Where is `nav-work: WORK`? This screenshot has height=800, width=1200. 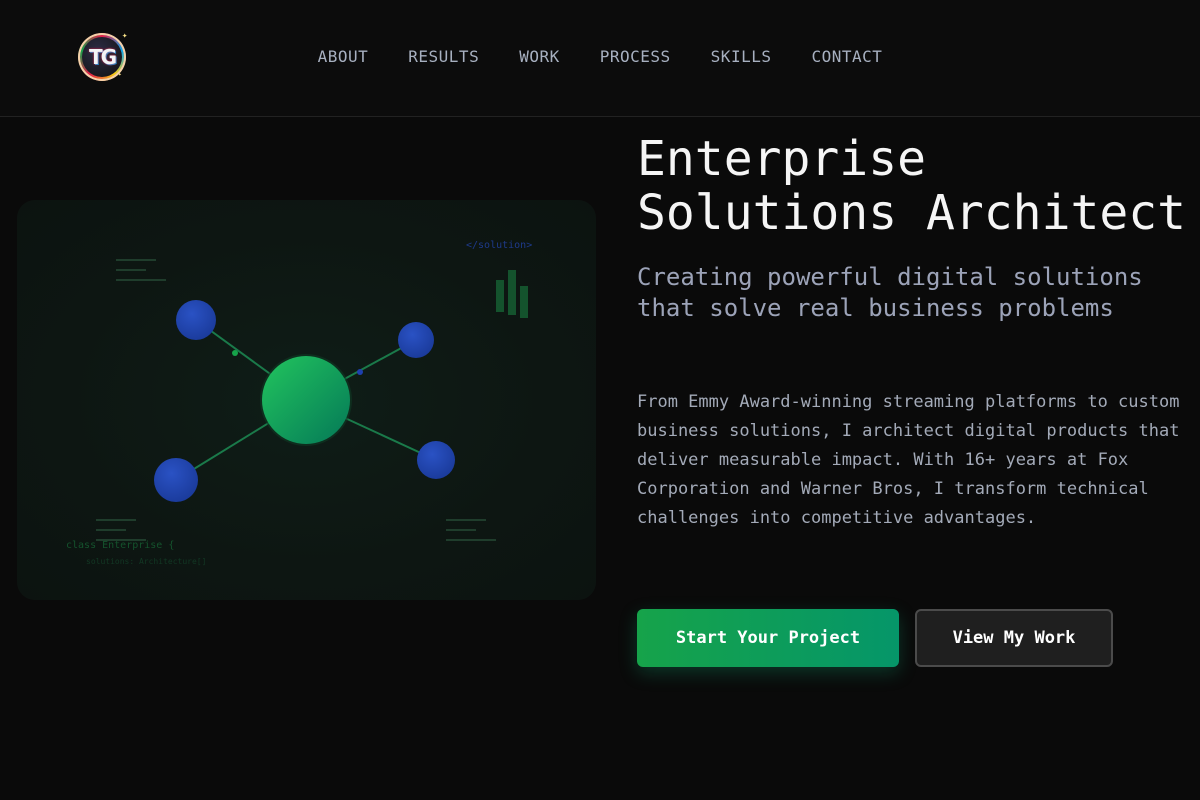 nav-work: WORK is located at coordinates (539, 56).